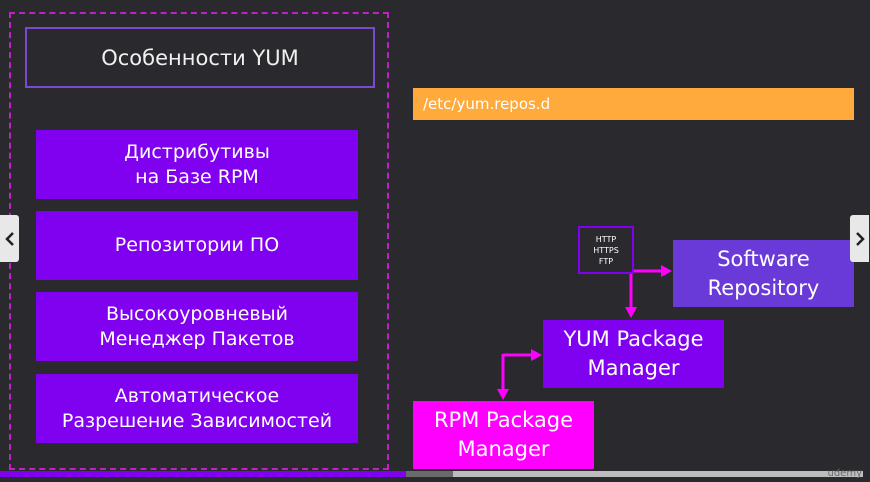 The height and width of the screenshot is (482, 870). I want to click on chevron-right-icon, so click(860, 238).